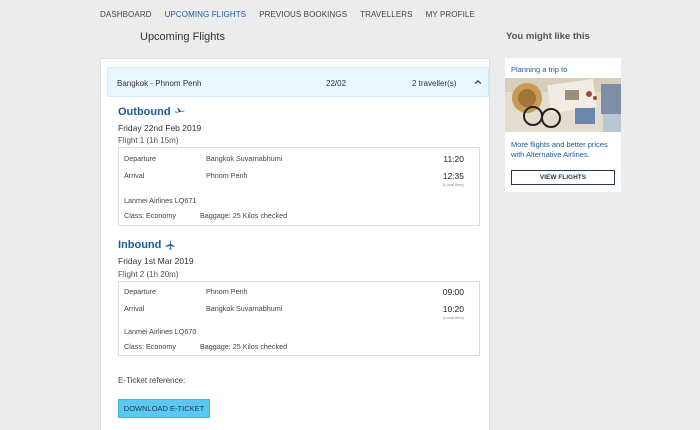 The width and height of the screenshot is (700, 430). I want to click on view-flights-button: VIEW FLIGHTS, so click(563, 177).